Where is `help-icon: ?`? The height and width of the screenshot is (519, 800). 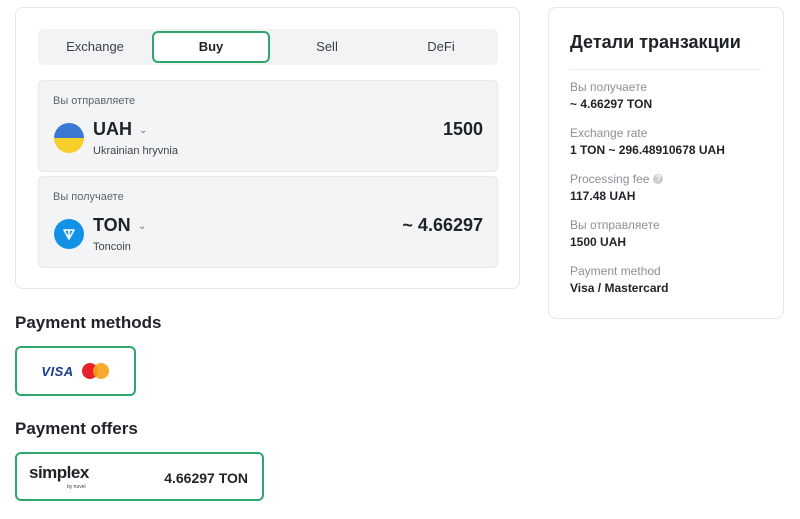
help-icon: ? is located at coordinates (658, 179).